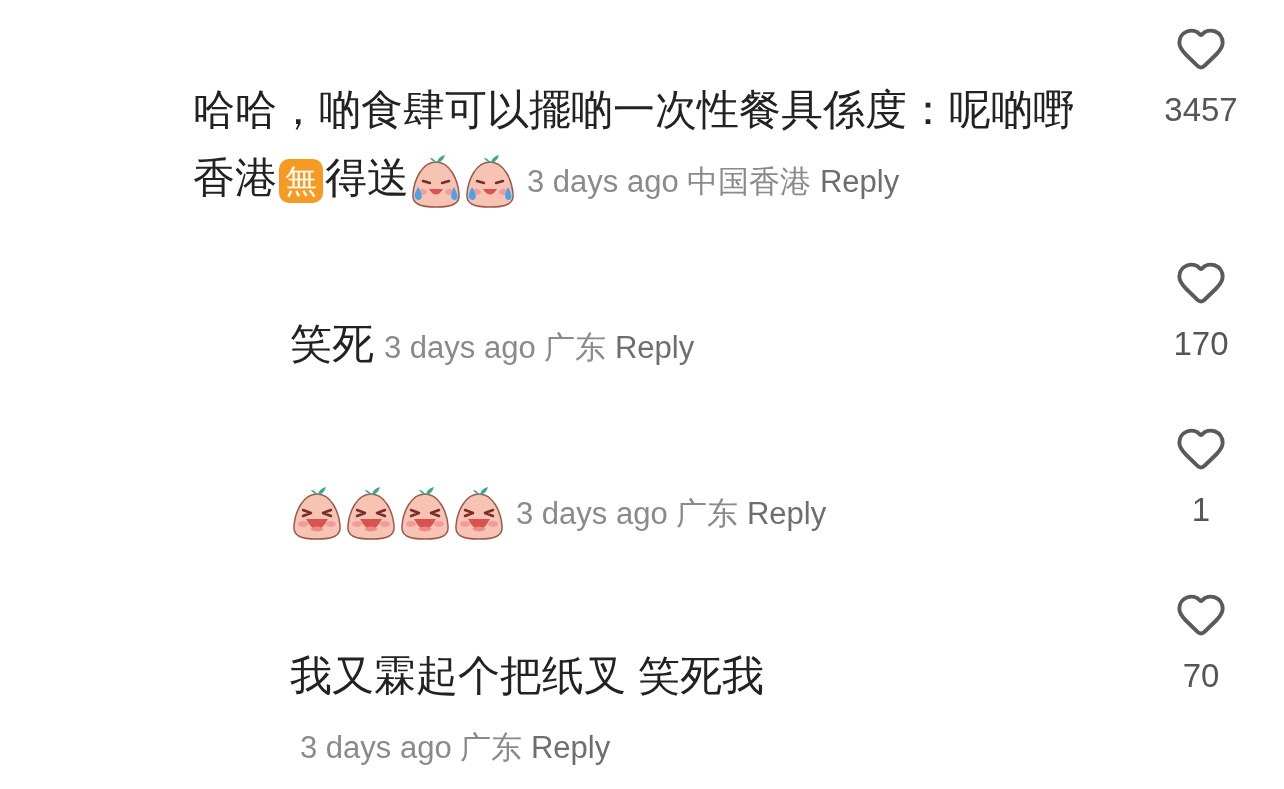 The width and height of the screenshot is (1284, 789). What do you see at coordinates (634, 109) in the screenshot?
I see `comment-text: 哈哈，啲食肆可以擺啲一次性餐具係度：呢啲嘢` at bounding box center [634, 109].